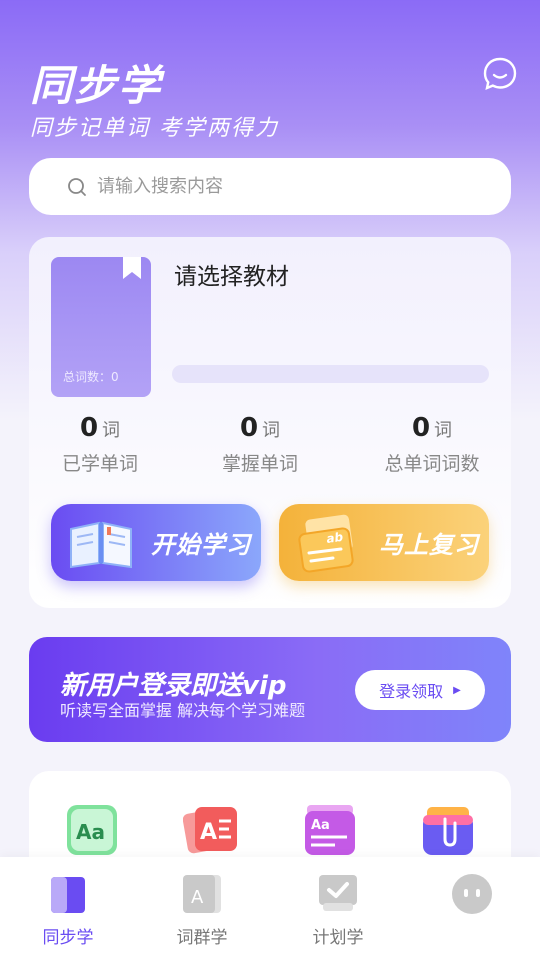 Image resolution: width=540 pixels, height=960 pixels. I want to click on stat-label: 总单词词数, so click(432, 464).